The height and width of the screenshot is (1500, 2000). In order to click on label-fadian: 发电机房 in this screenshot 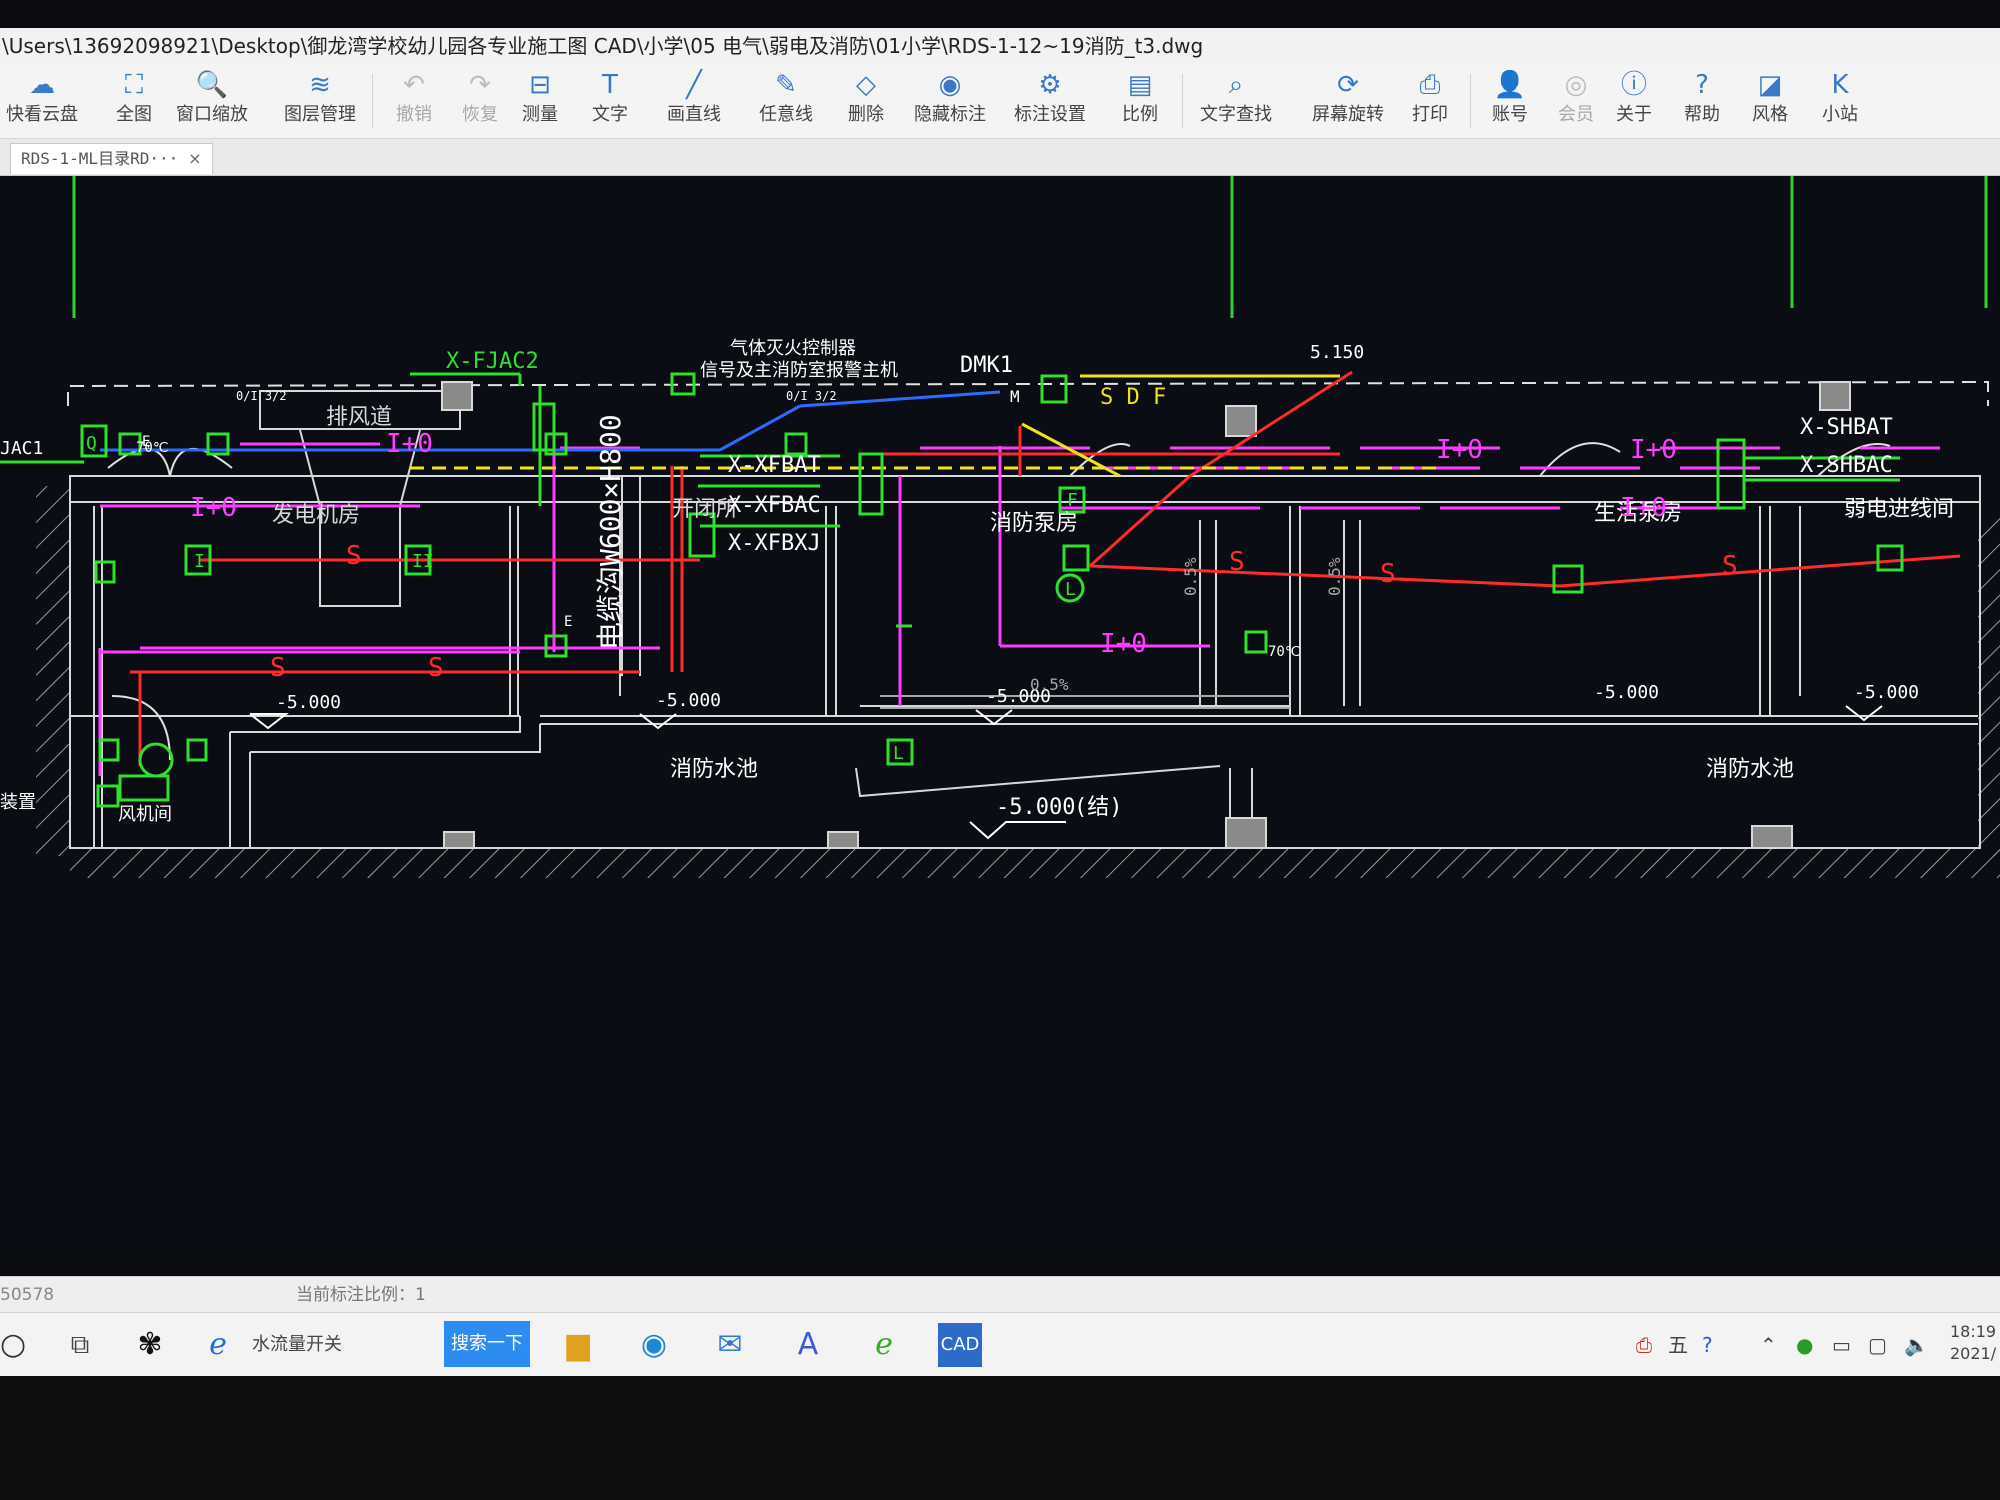, I will do `click(316, 515)`.